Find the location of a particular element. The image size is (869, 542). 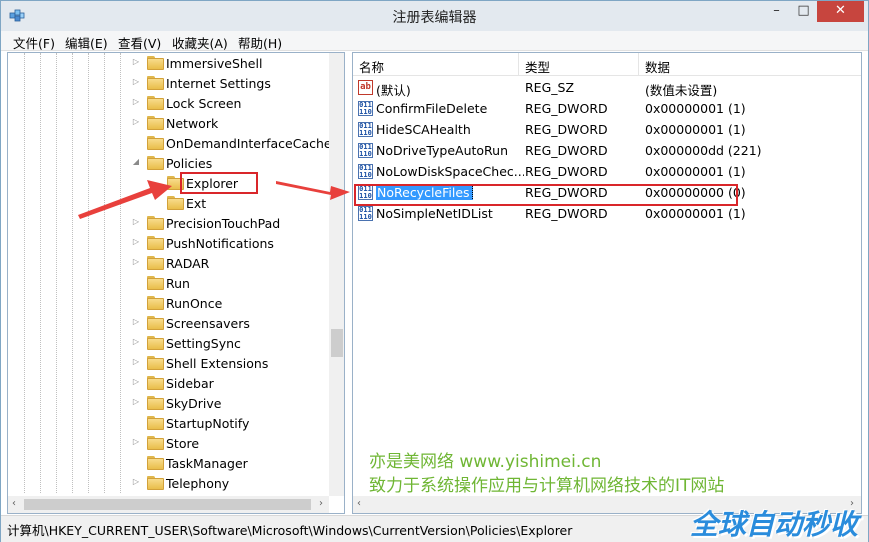

minimize-button: – is located at coordinates (776, 11).